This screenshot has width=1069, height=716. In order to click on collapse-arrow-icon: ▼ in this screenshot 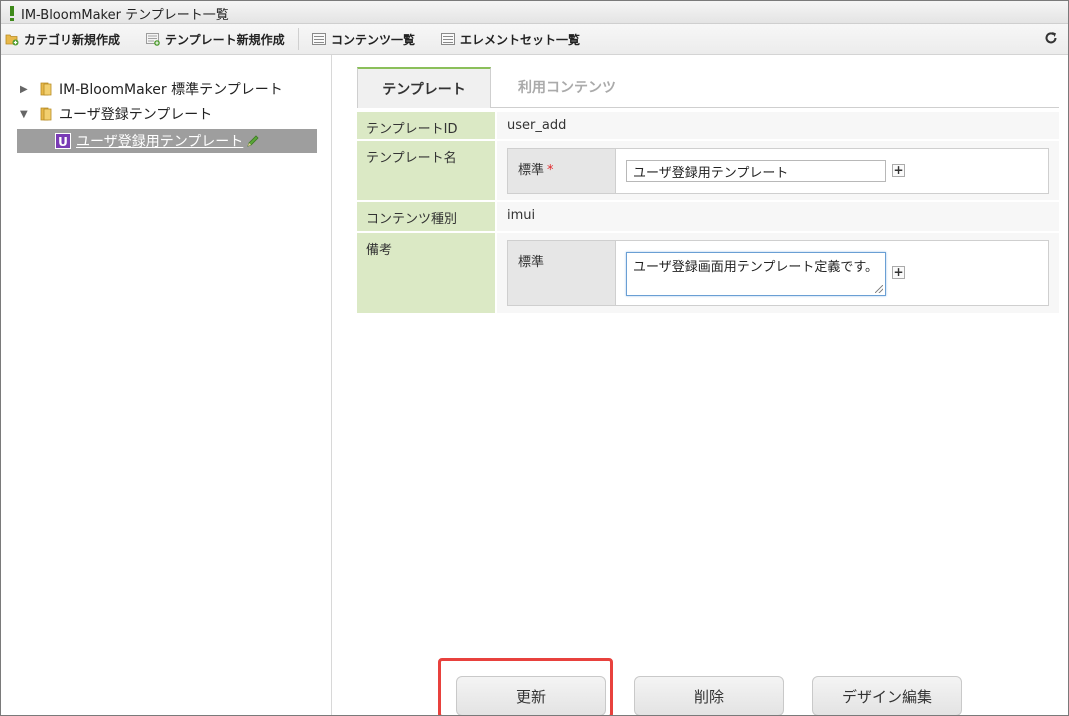, I will do `click(25, 114)`.